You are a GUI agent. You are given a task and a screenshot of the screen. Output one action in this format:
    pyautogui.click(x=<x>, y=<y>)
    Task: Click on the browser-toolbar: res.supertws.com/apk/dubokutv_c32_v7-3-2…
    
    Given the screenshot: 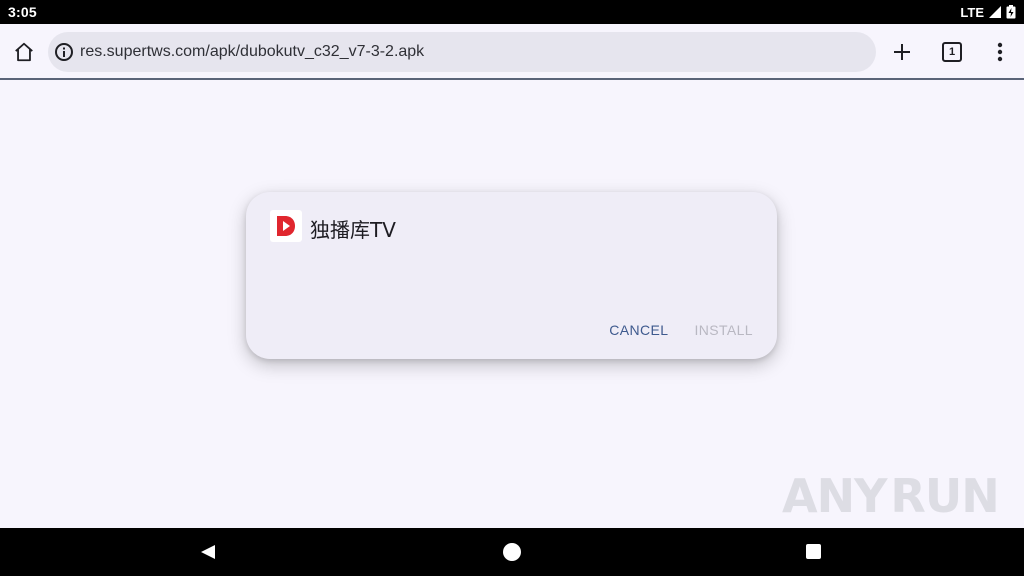 What is the action you would take?
    pyautogui.click(x=512, y=52)
    